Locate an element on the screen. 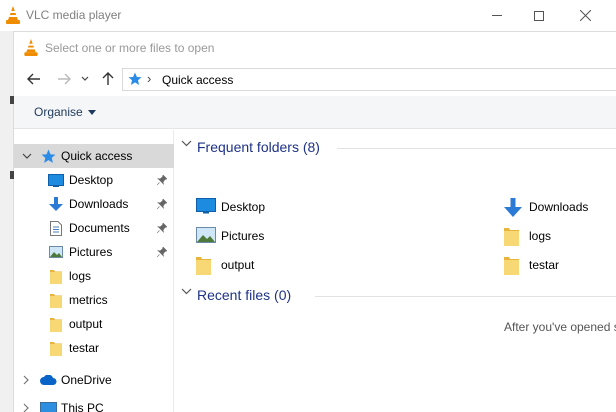  navigation-bar: › Quick access is located at coordinates (315, 79).